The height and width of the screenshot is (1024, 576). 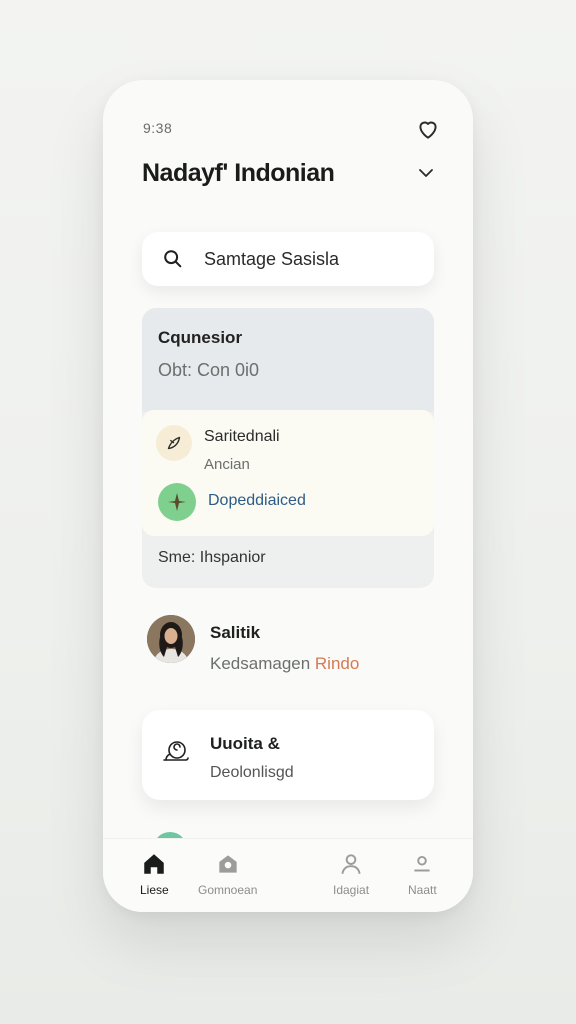 What do you see at coordinates (228, 890) in the screenshot?
I see `nav-label: Gomnoean` at bounding box center [228, 890].